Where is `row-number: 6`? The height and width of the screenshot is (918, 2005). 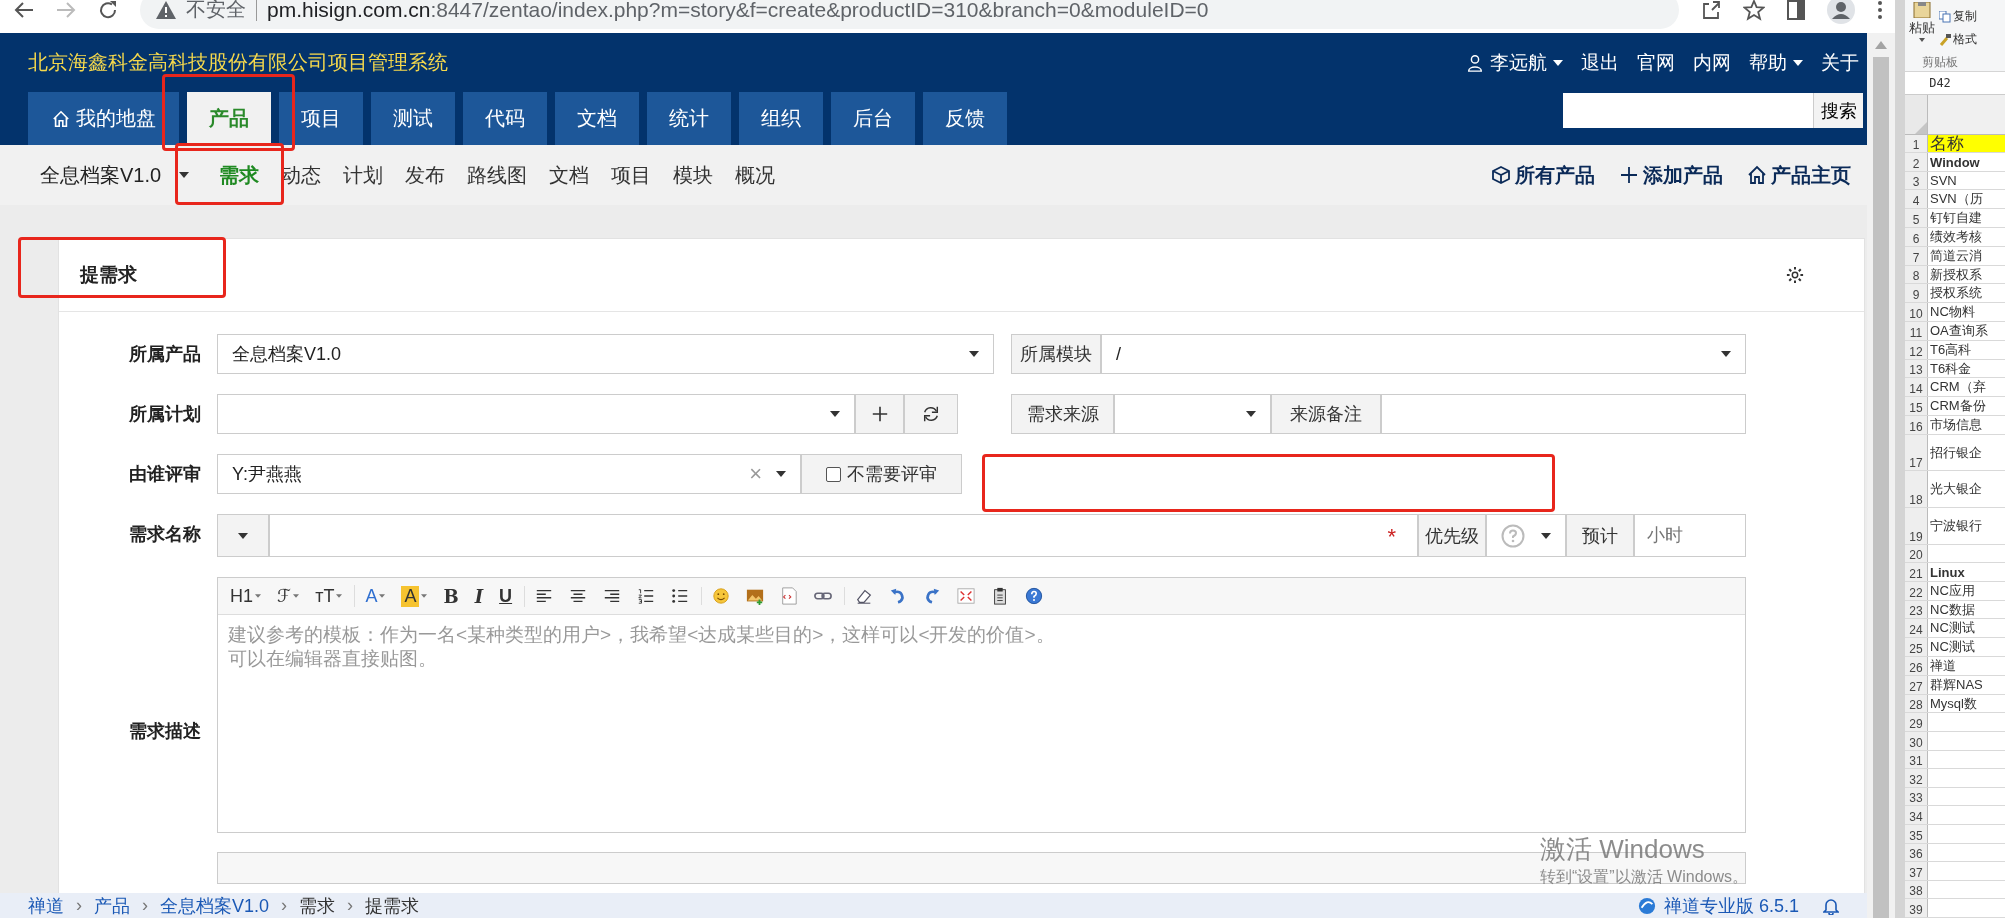
row-number: 6 is located at coordinates (1916, 237).